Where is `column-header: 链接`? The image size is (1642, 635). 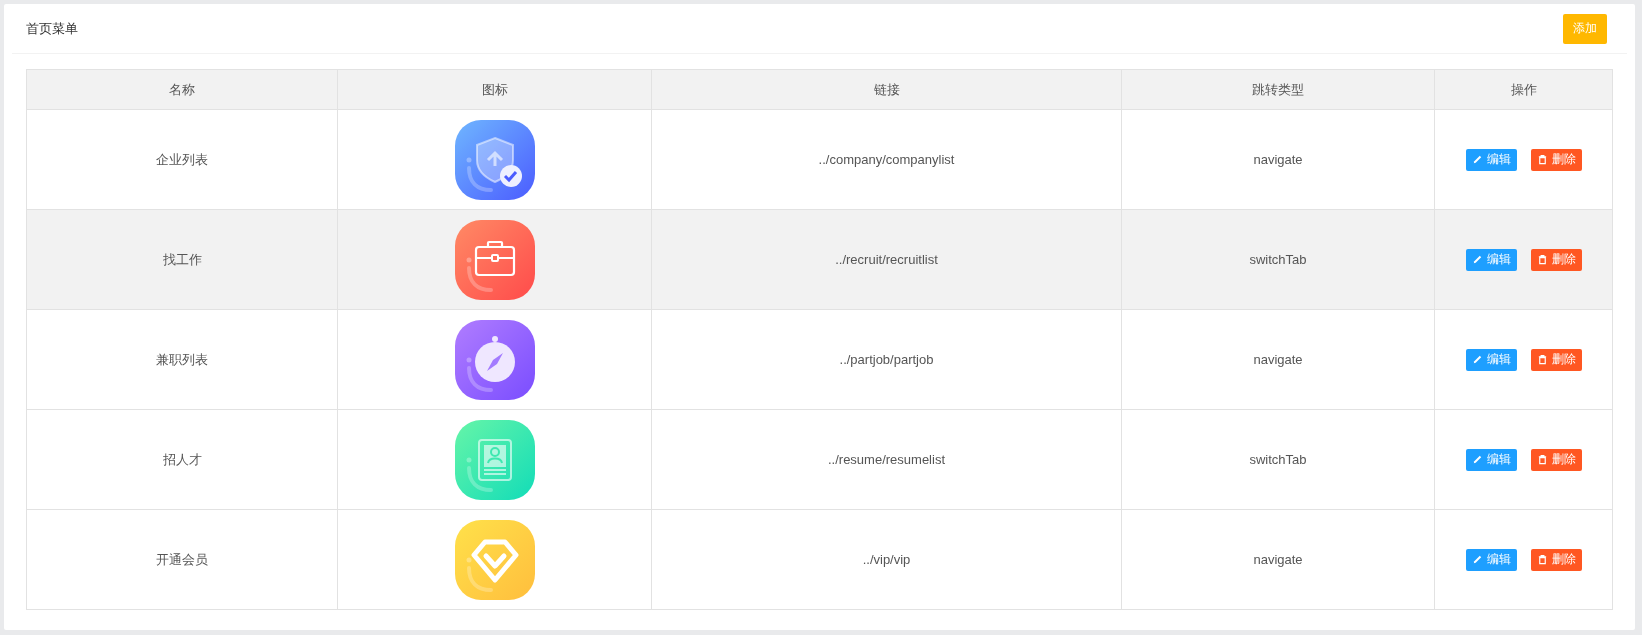
column-header: 链接 is located at coordinates (886, 89).